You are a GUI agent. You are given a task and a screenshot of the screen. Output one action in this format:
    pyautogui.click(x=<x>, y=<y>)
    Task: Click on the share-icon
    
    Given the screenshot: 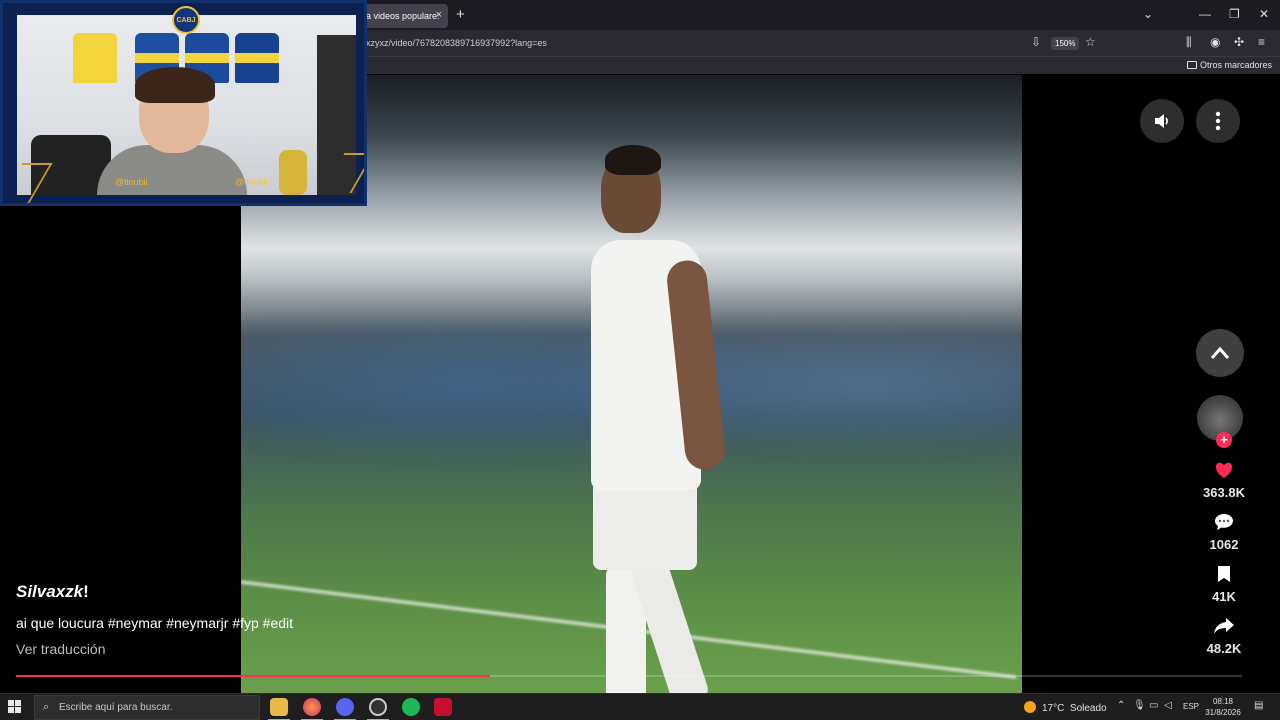 What is the action you would take?
    pyautogui.click(x=1224, y=626)
    